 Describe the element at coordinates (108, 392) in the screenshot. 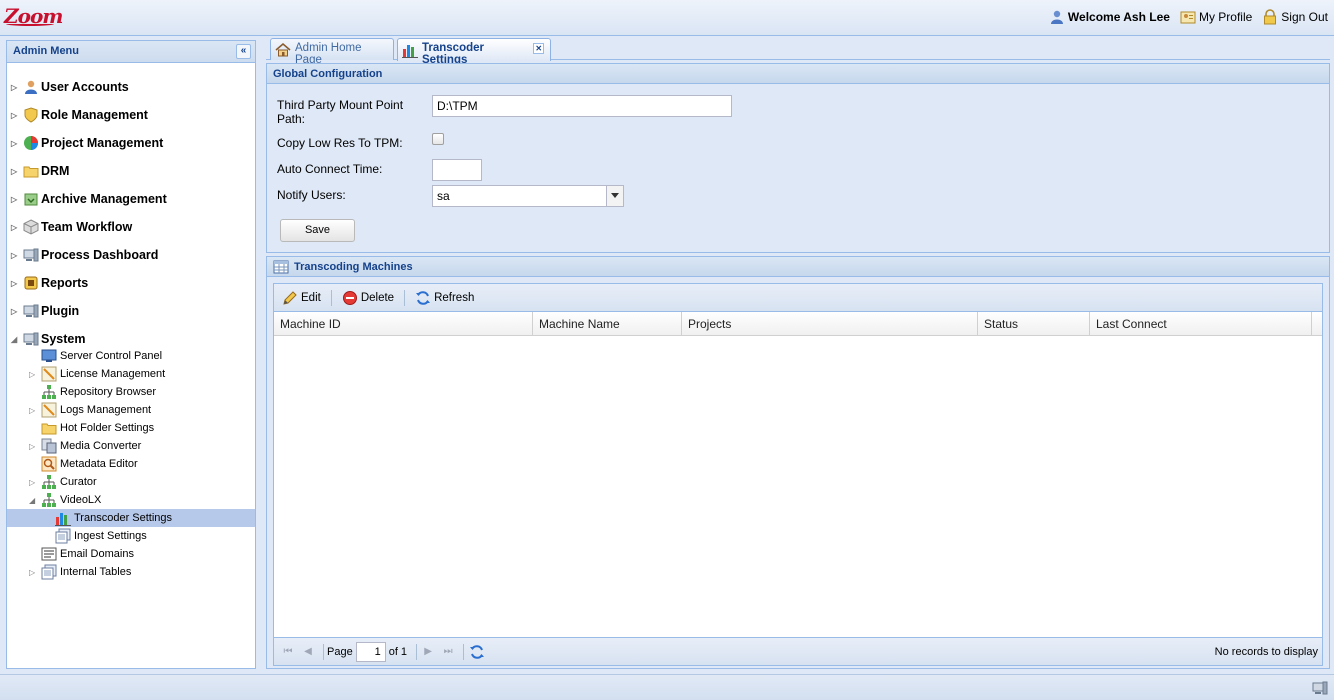

I see `menu-item-label: Repository Browser` at that location.